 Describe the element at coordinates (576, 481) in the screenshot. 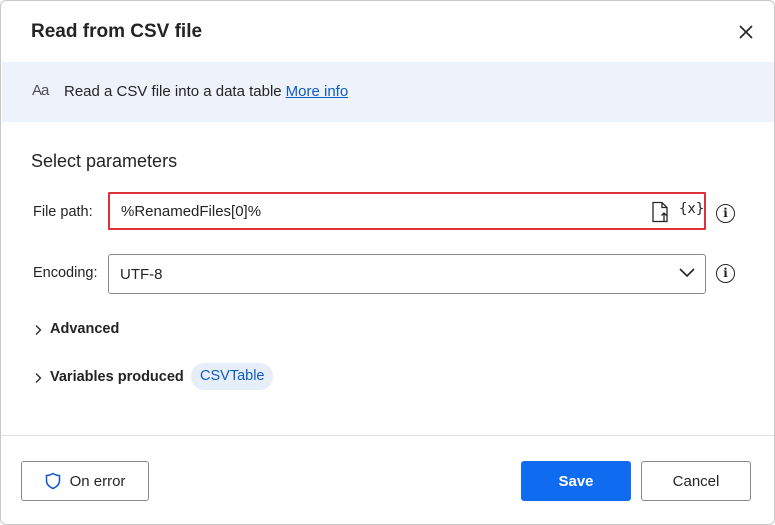

I see `save-button: Save` at that location.